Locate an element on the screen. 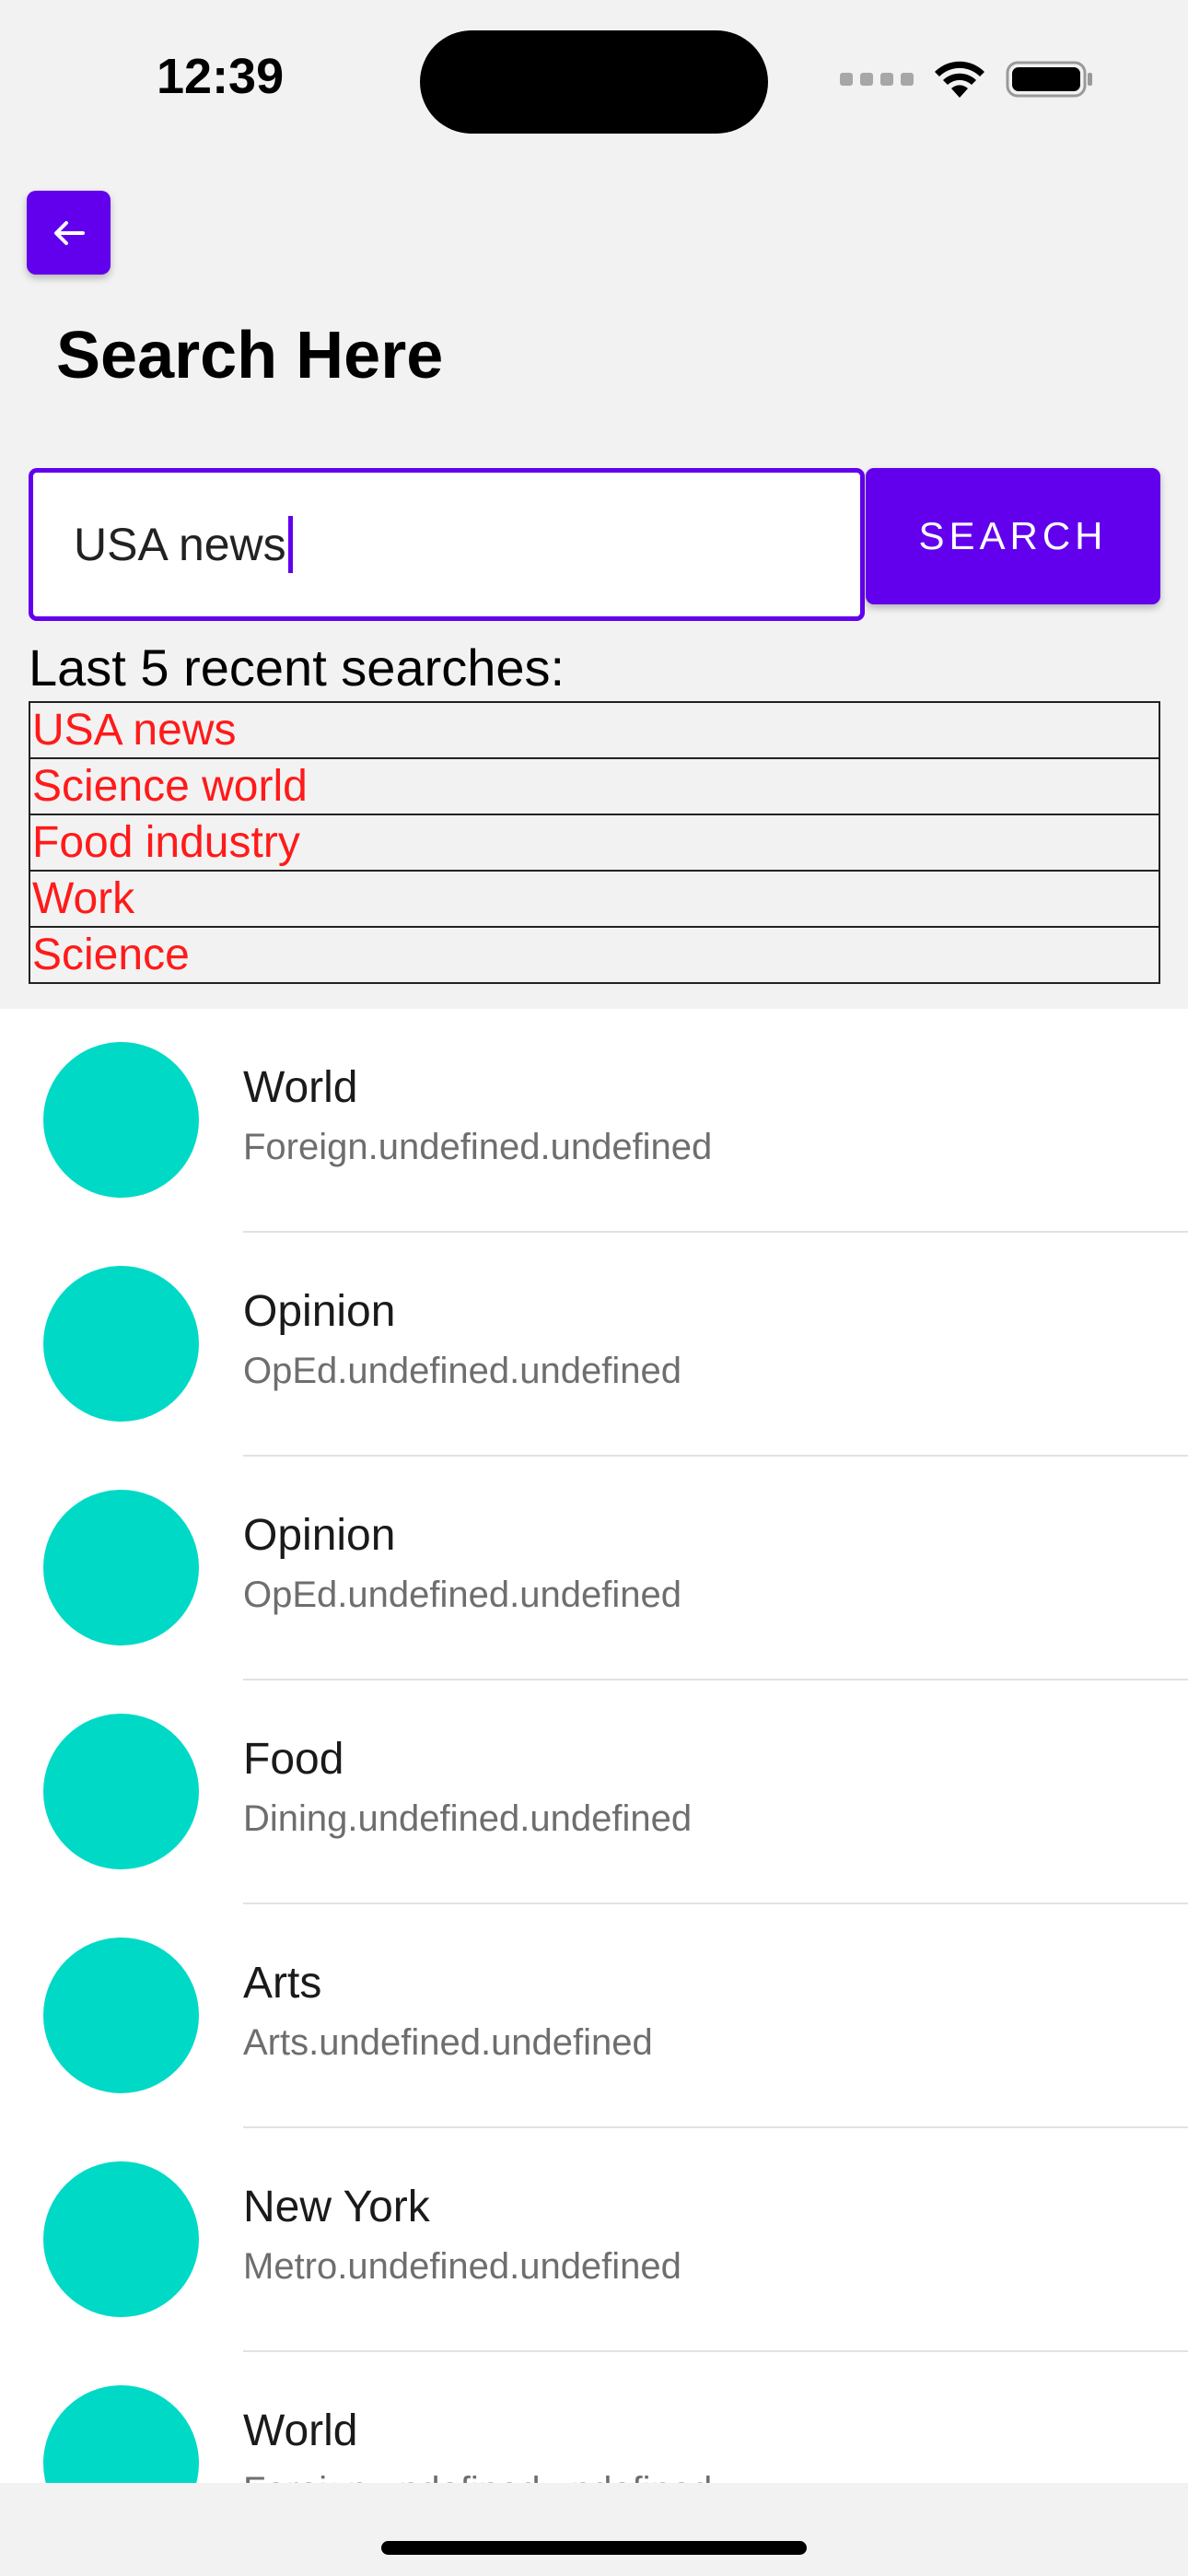 The width and height of the screenshot is (1188, 2576). cellular-signal-icon is located at coordinates (877, 79).